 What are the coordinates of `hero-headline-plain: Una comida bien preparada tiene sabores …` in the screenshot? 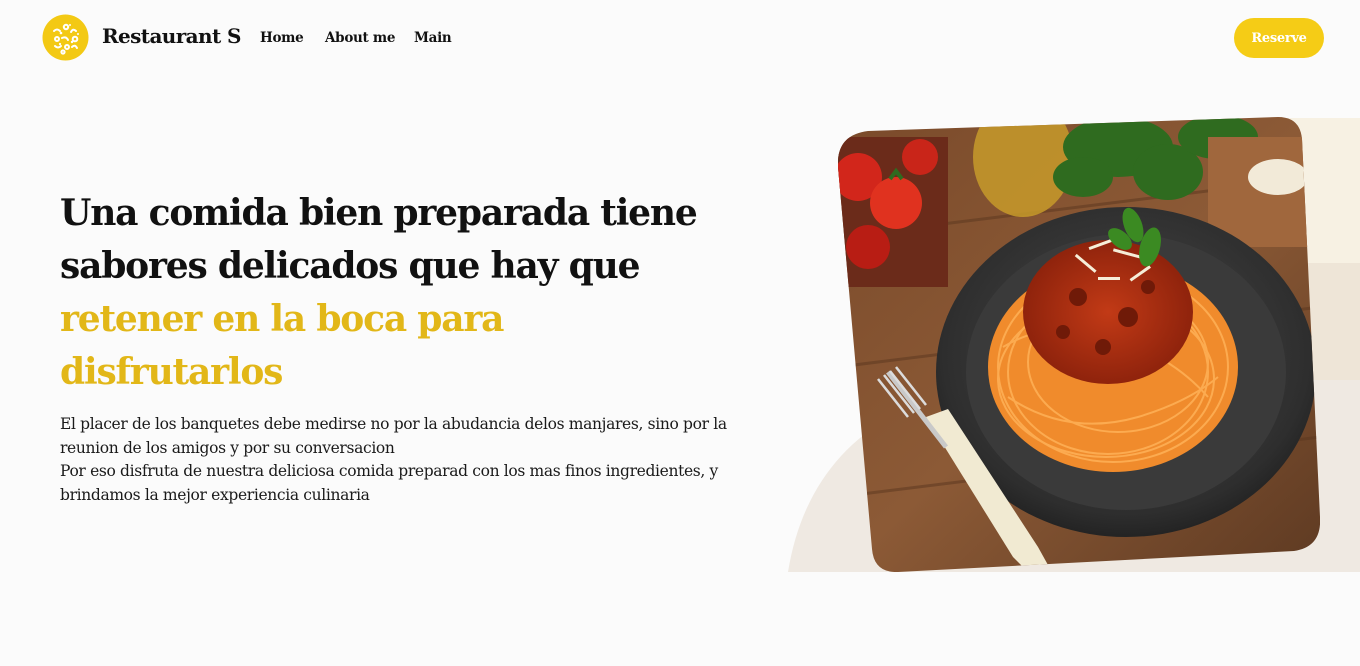 It's located at (379, 239).